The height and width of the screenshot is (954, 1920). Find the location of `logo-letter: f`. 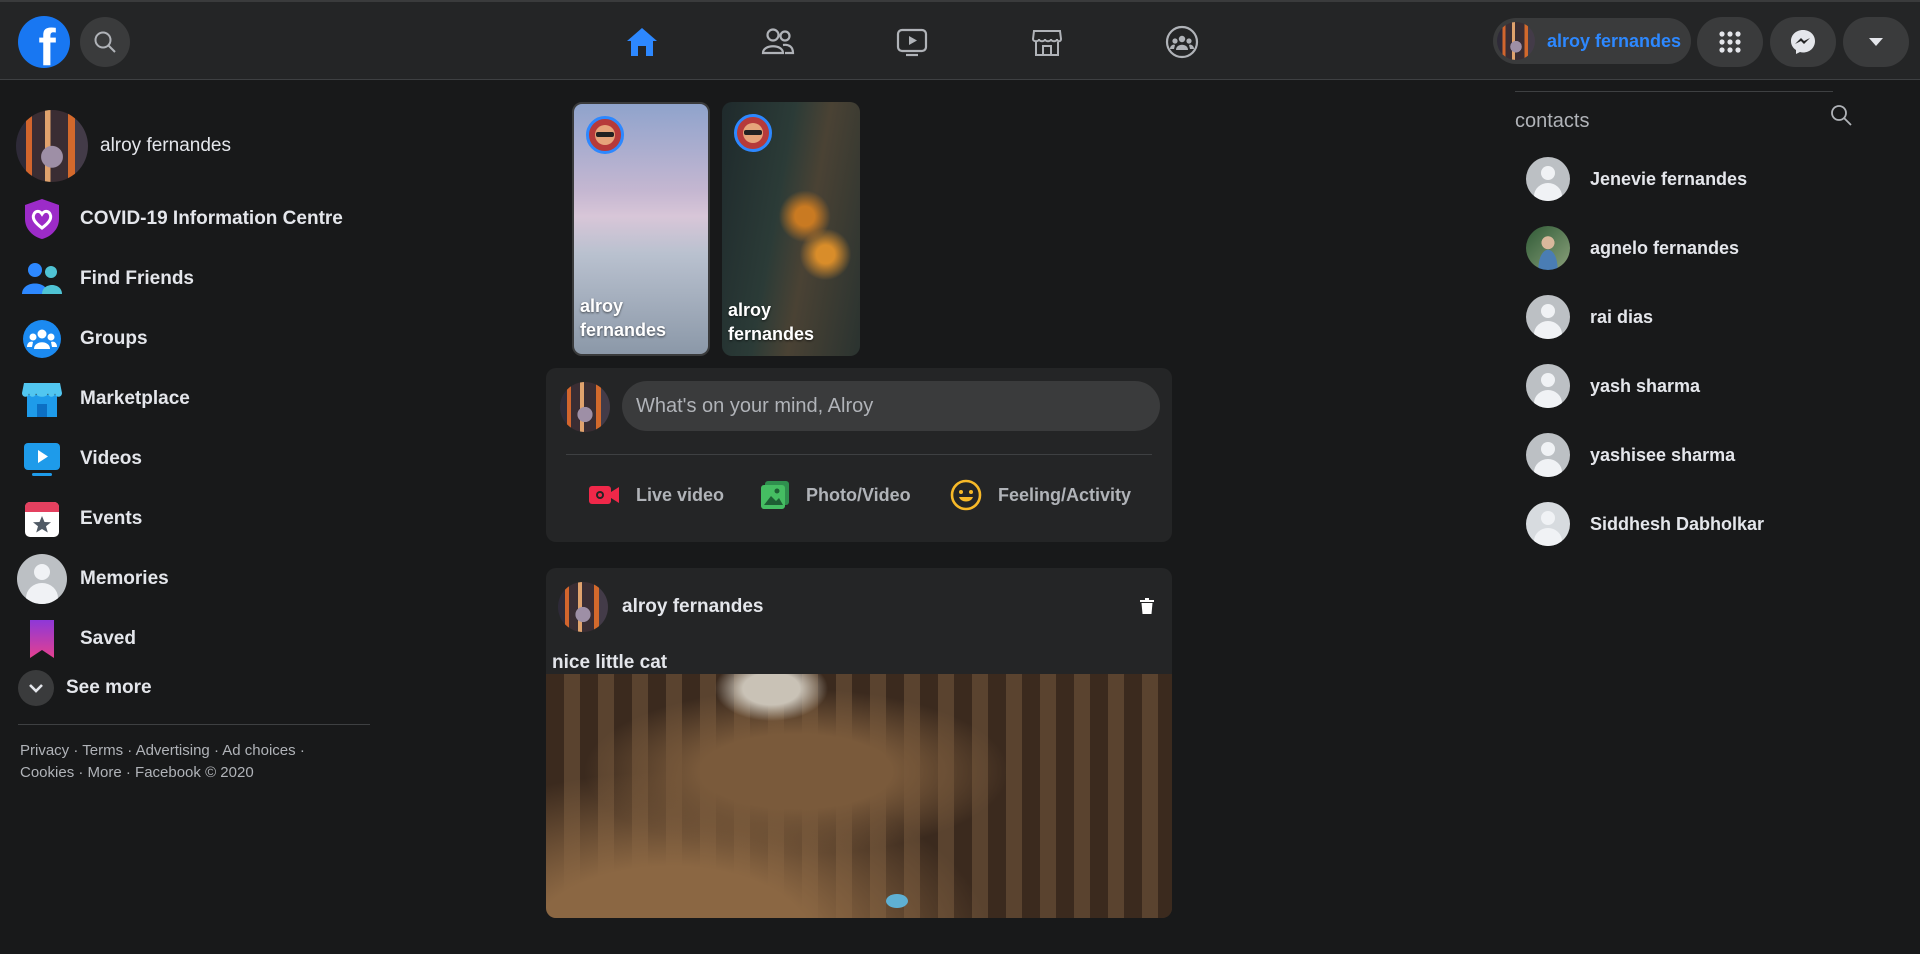

logo-letter: f is located at coordinates (47, 43).